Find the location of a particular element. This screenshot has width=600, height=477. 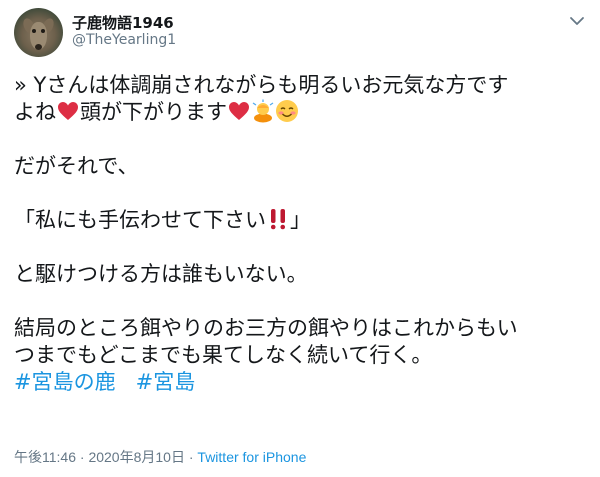

tweet-line: 結局のところ餌やりのお三方の餌やりはこれからもい is located at coordinates (300, 328).